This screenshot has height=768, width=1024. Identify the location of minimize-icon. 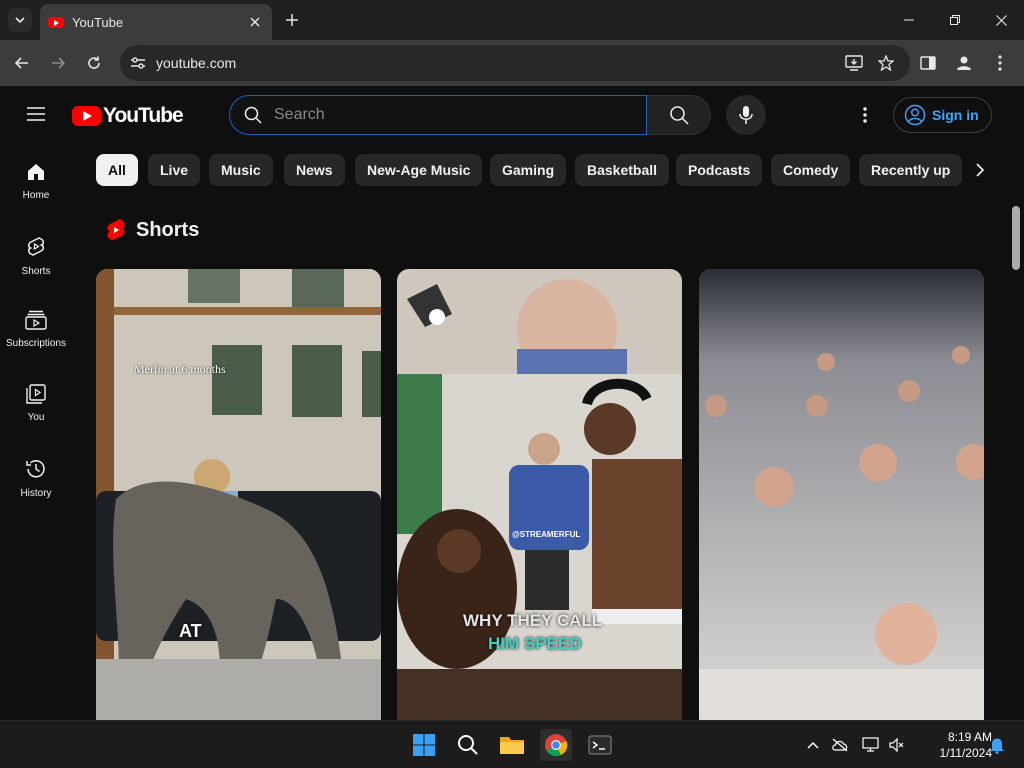
(909, 20).